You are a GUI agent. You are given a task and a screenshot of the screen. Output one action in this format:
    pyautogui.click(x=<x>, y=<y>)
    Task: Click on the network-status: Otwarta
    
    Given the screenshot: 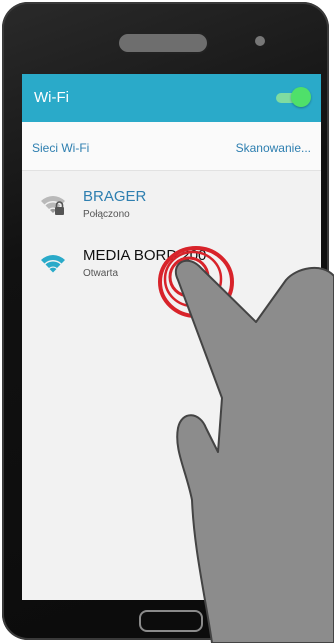 What is the action you would take?
    pyautogui.click(x=101, y=273)
    